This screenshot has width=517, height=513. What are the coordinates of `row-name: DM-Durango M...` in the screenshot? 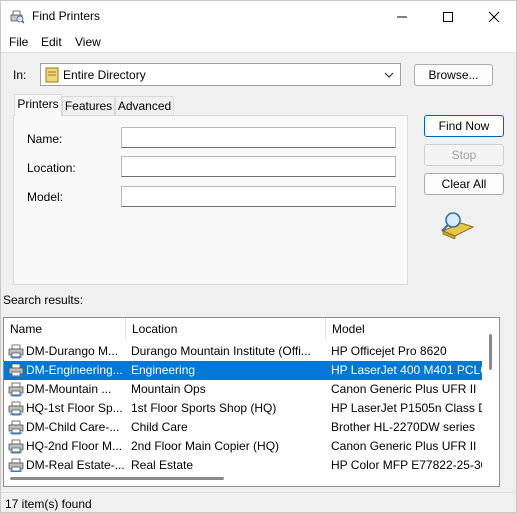 It's located at (72, 351).